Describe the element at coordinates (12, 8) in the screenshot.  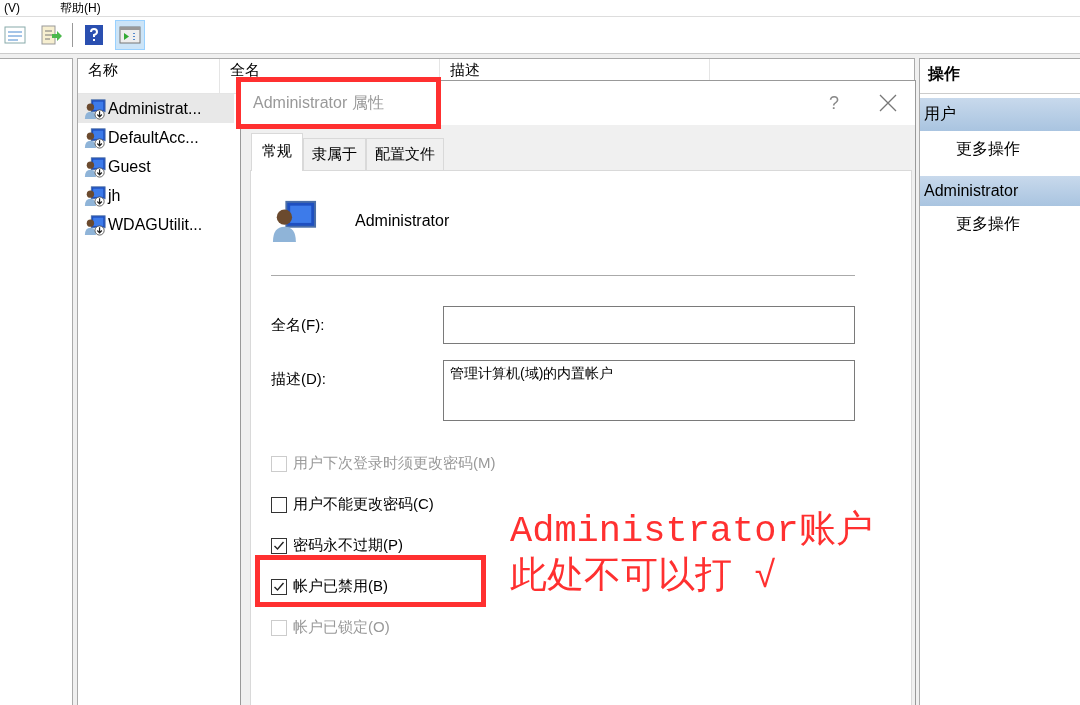
I see `menu-item: (V)` at that location.